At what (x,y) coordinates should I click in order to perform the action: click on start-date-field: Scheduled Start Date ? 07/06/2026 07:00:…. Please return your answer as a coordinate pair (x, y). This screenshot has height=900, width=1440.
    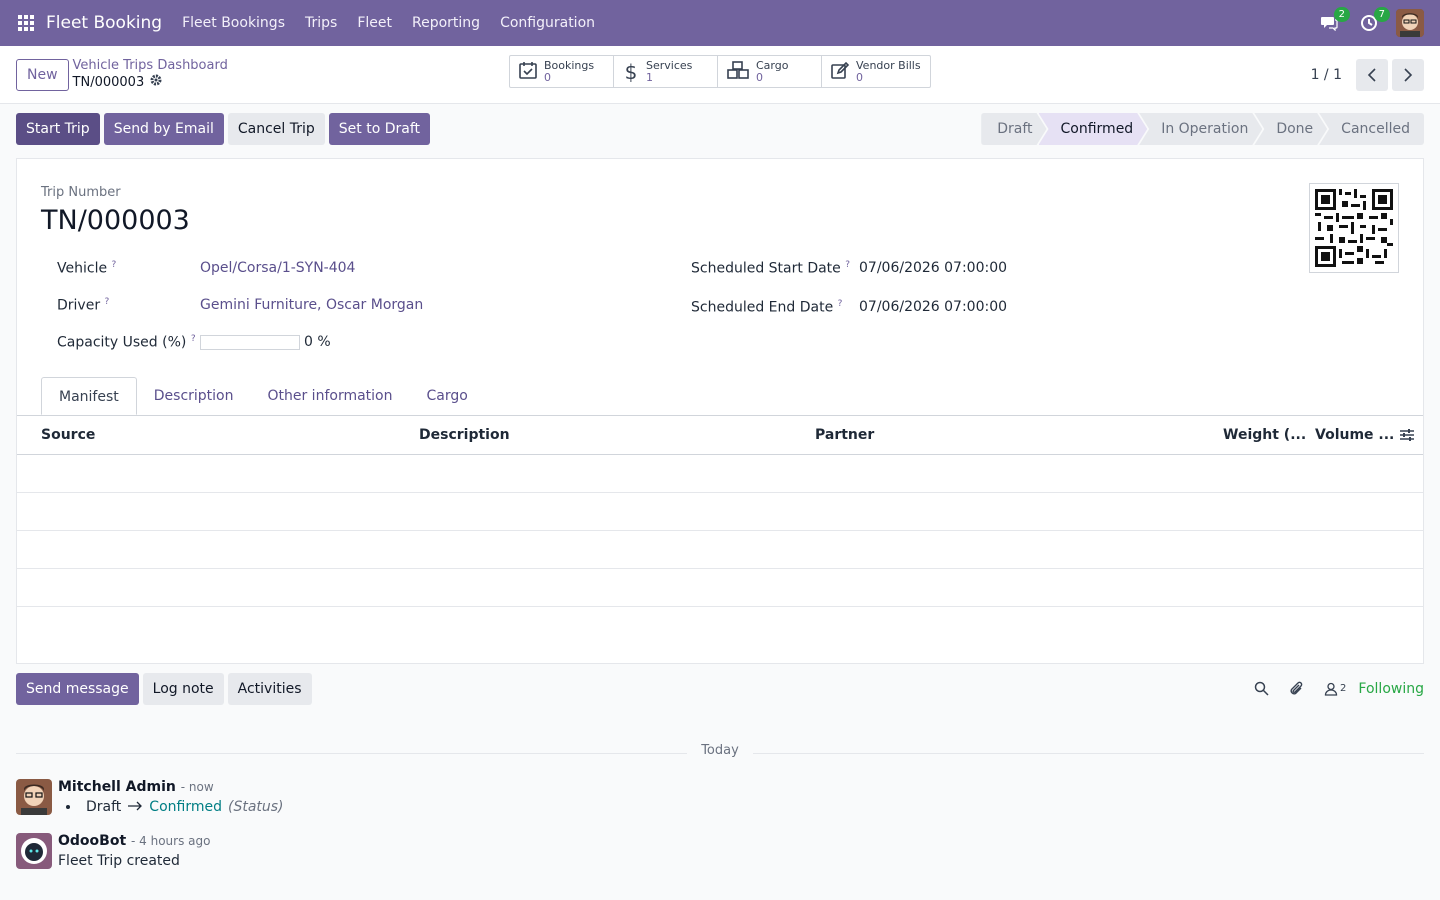
    Looking at the image, I should click on (849, 268).